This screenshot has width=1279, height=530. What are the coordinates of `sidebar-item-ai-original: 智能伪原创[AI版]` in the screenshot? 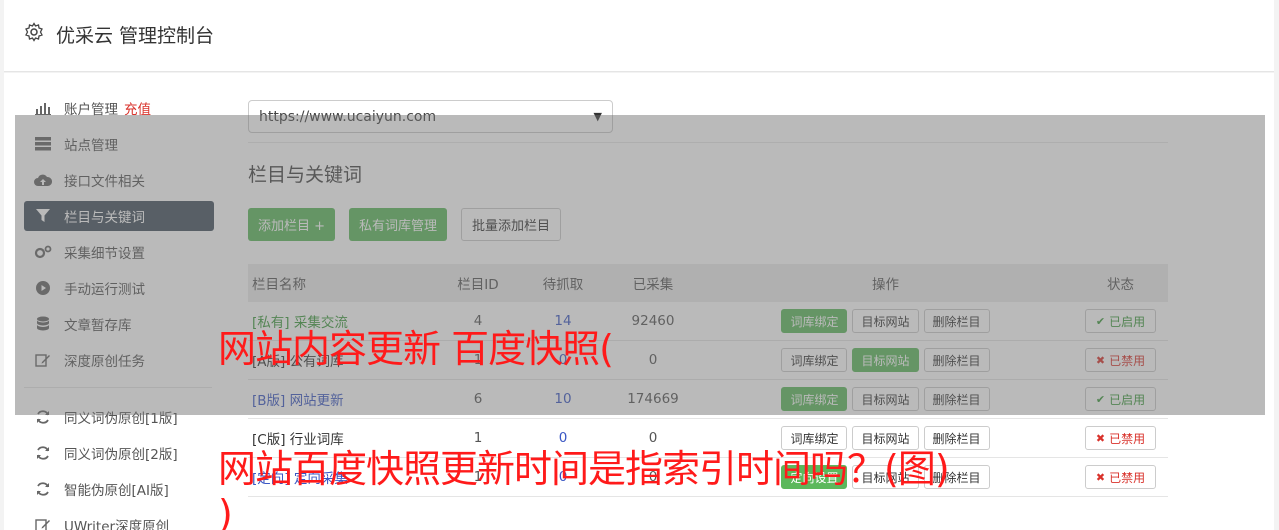 It's located at (119, 489).